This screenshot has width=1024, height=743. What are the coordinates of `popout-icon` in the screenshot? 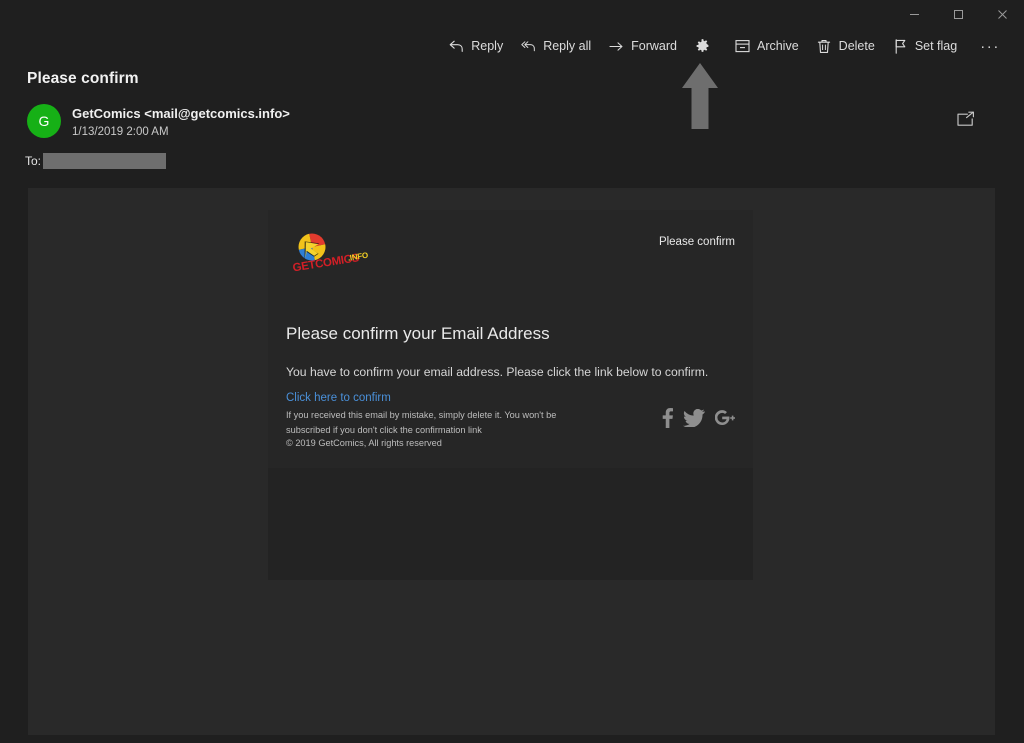 It's located at (966, 121).